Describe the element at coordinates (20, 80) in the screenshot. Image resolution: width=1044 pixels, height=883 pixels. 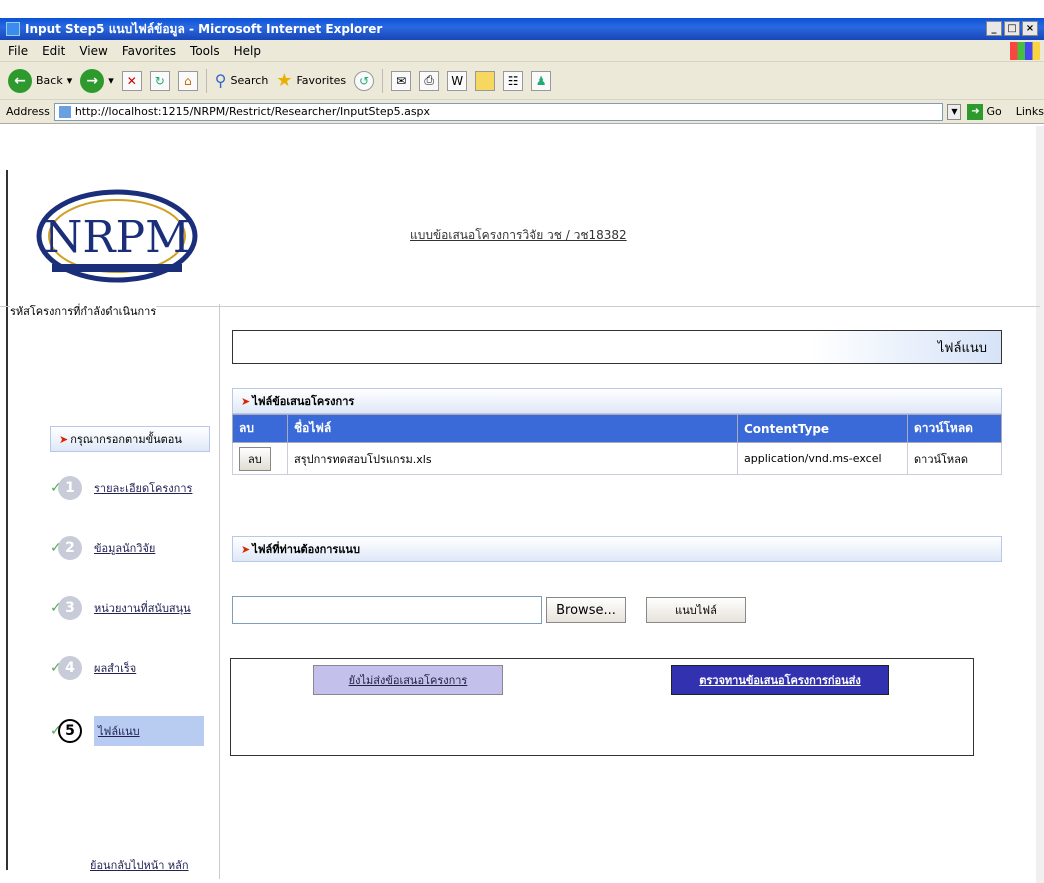
I see `back-arrow-icon: ←` at that location.